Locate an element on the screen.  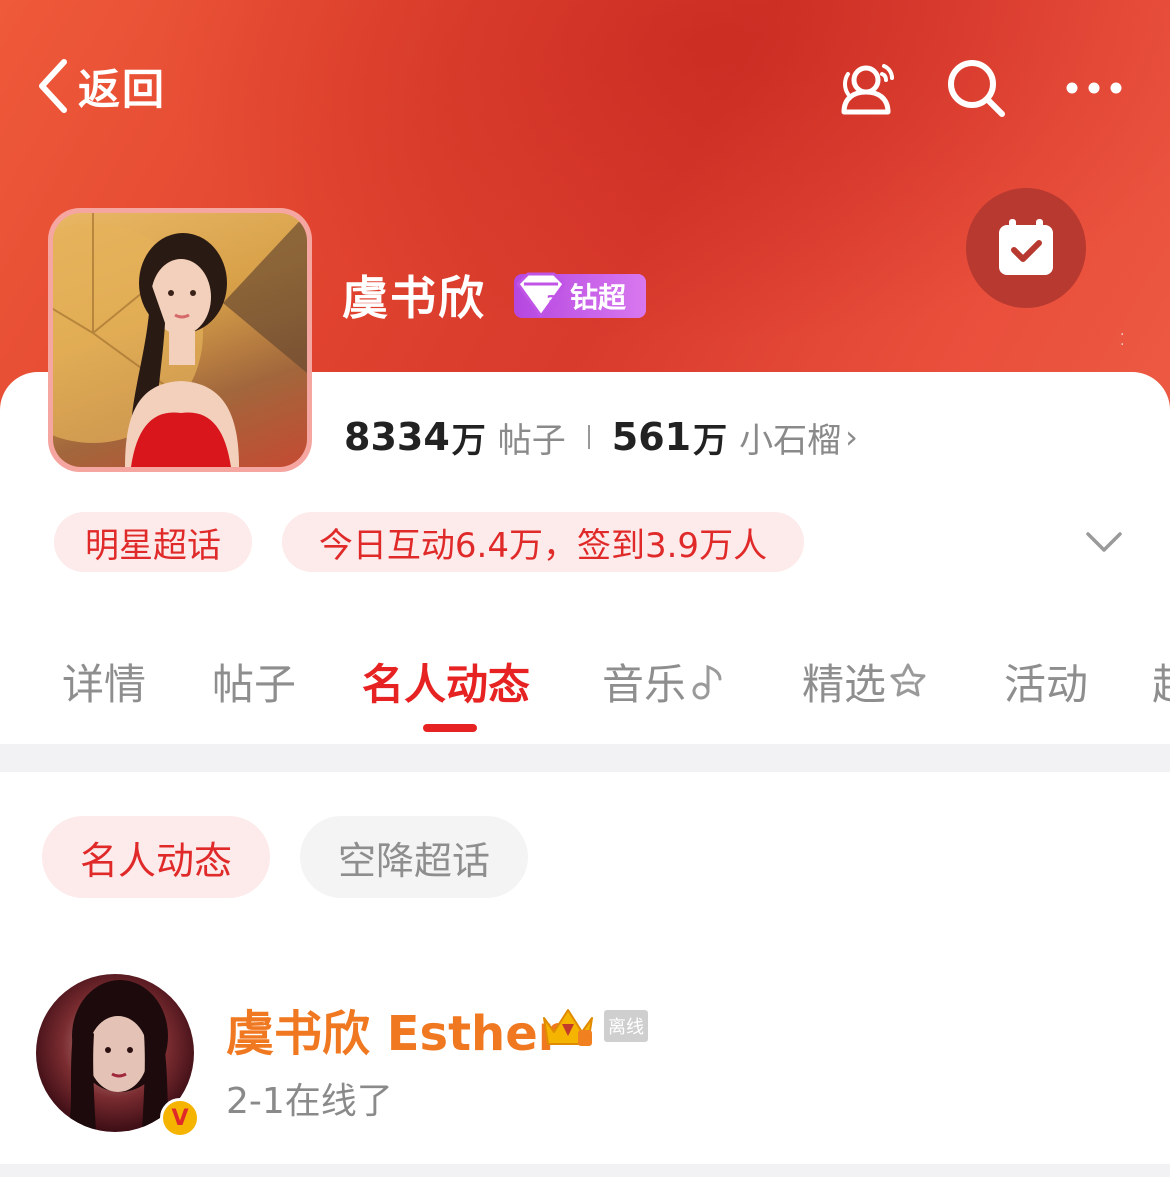
chevron-down-icon is located at coordinates (1104, 542).